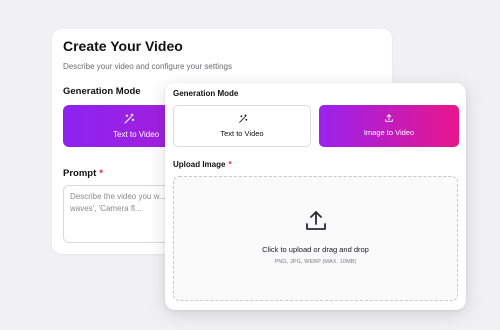 The height and width of the screenshot is (330, 500). Describe the element at coordinates (242, 126) in the screenshot. I see `text-to-video-option: Text to Video` at that location.